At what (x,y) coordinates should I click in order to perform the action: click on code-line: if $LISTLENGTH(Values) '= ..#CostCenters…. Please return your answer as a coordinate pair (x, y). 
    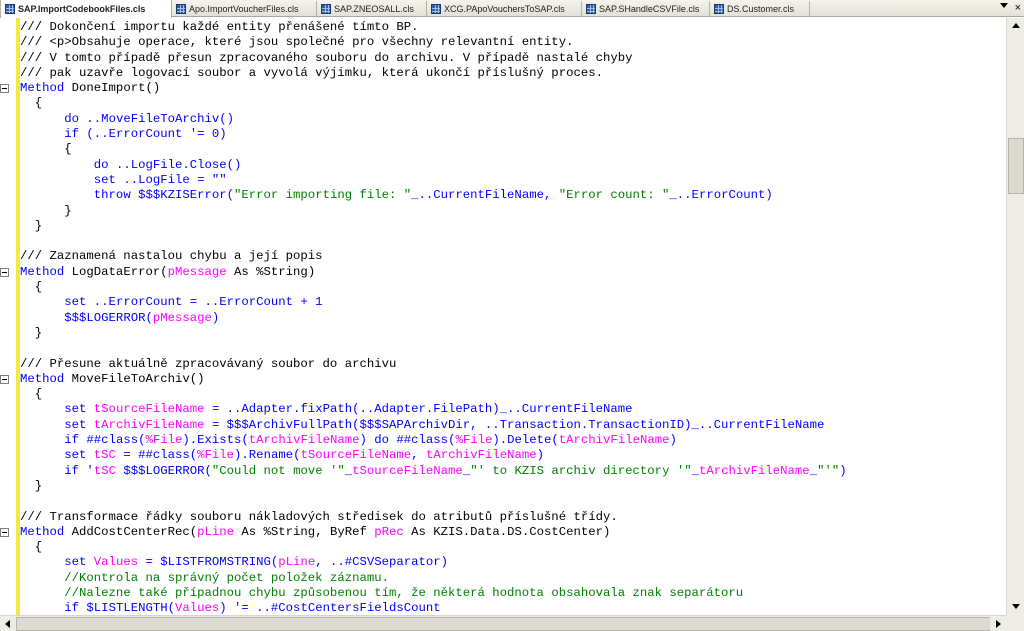
    Looking at the image, I should click on (252, 608).